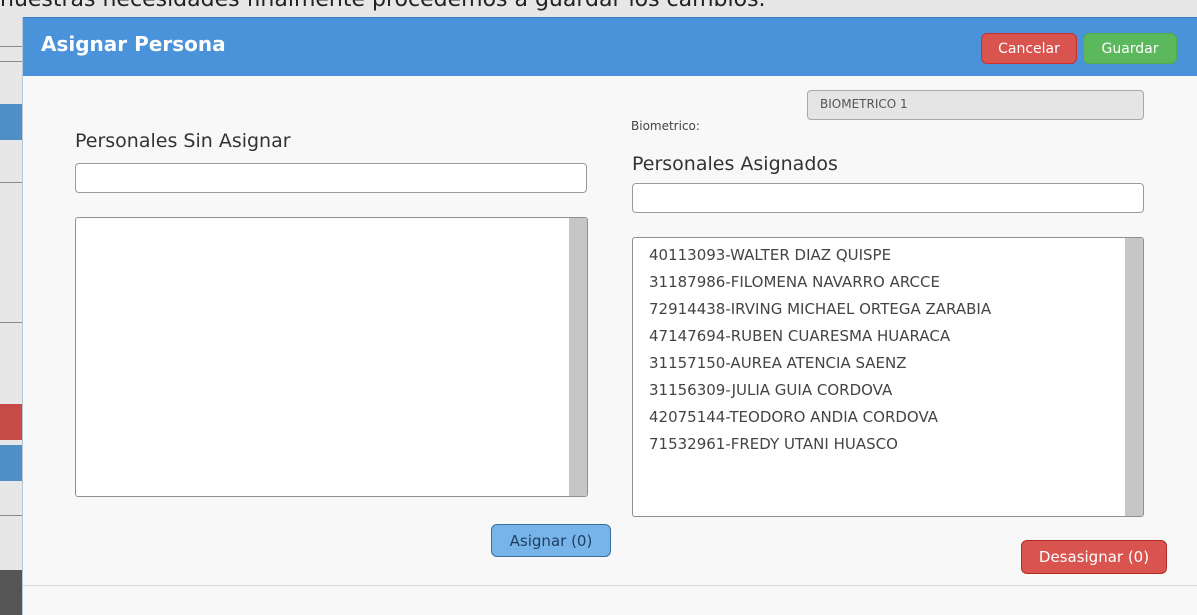  I want to click on list-item: 71532961-FREDY UTANI HUASCO, so click(820, 444).